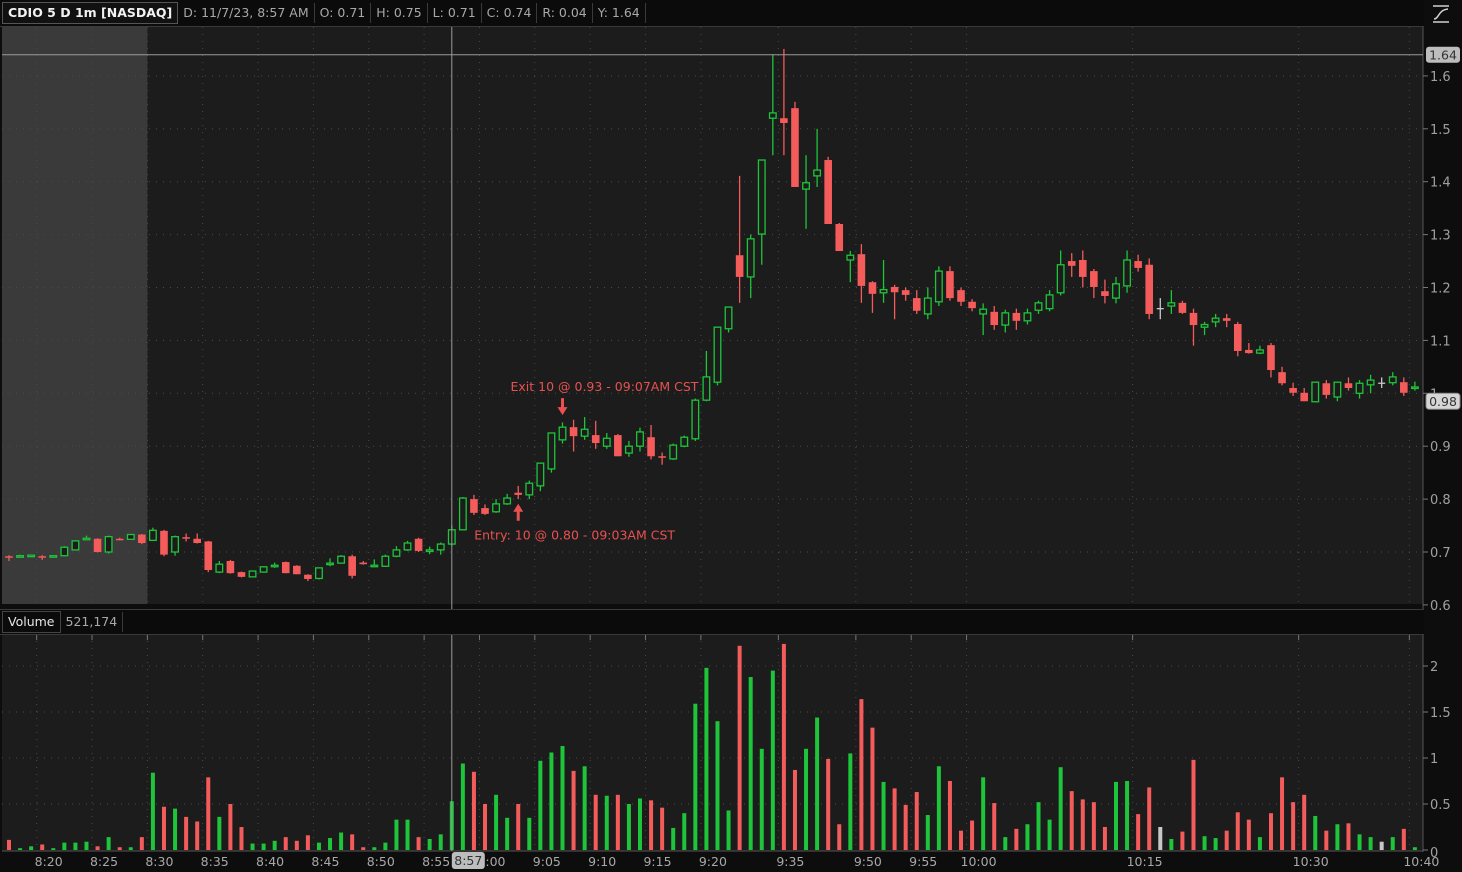  Describe the element at coordinates (31, 622) in the screenshot. I see `volume-label: Volume` at that location.